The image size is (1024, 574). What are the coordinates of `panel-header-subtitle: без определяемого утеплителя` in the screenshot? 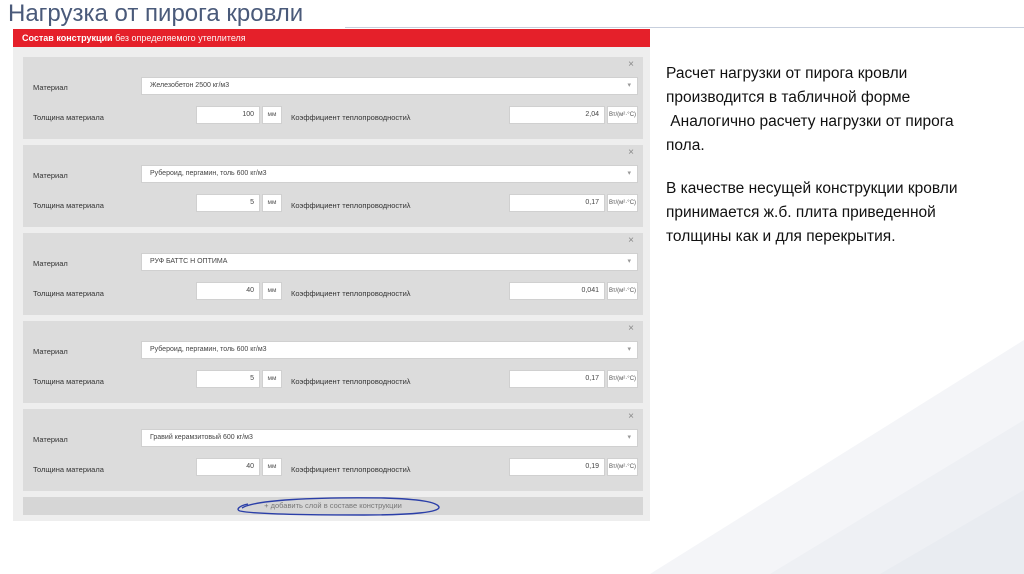 It's located at (179, 38).